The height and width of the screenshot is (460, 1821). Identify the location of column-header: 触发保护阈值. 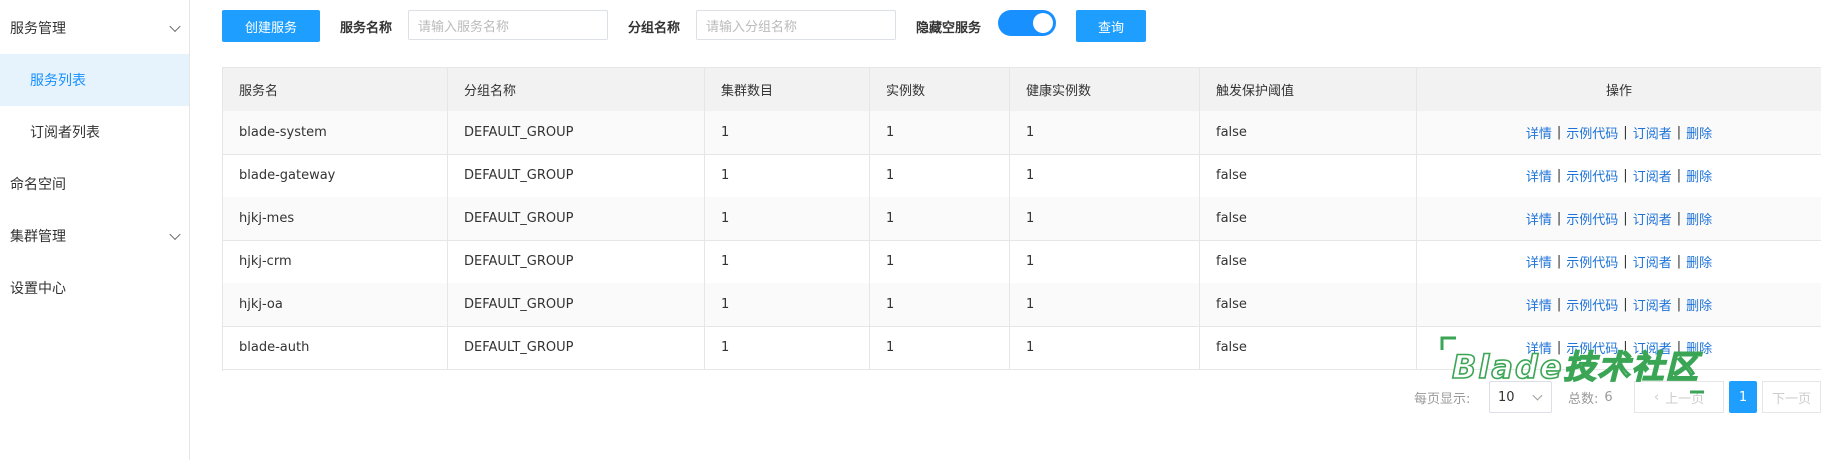
(1308, 89).